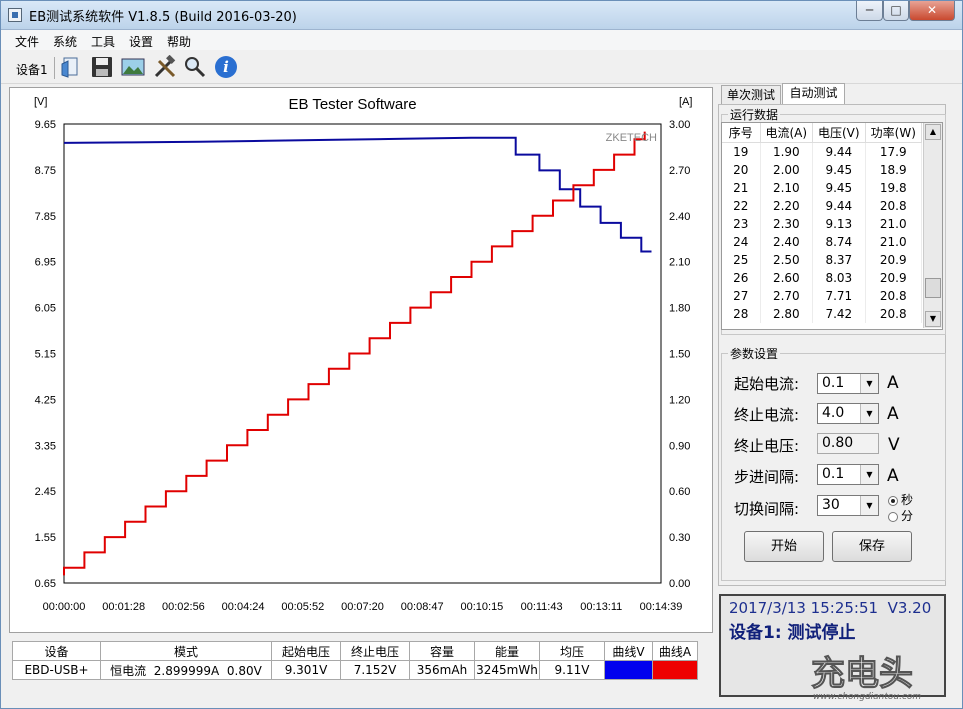 This screenshot has width=963, height=709. I want to click on right-tick-label: 0.90, so click(679, 446).